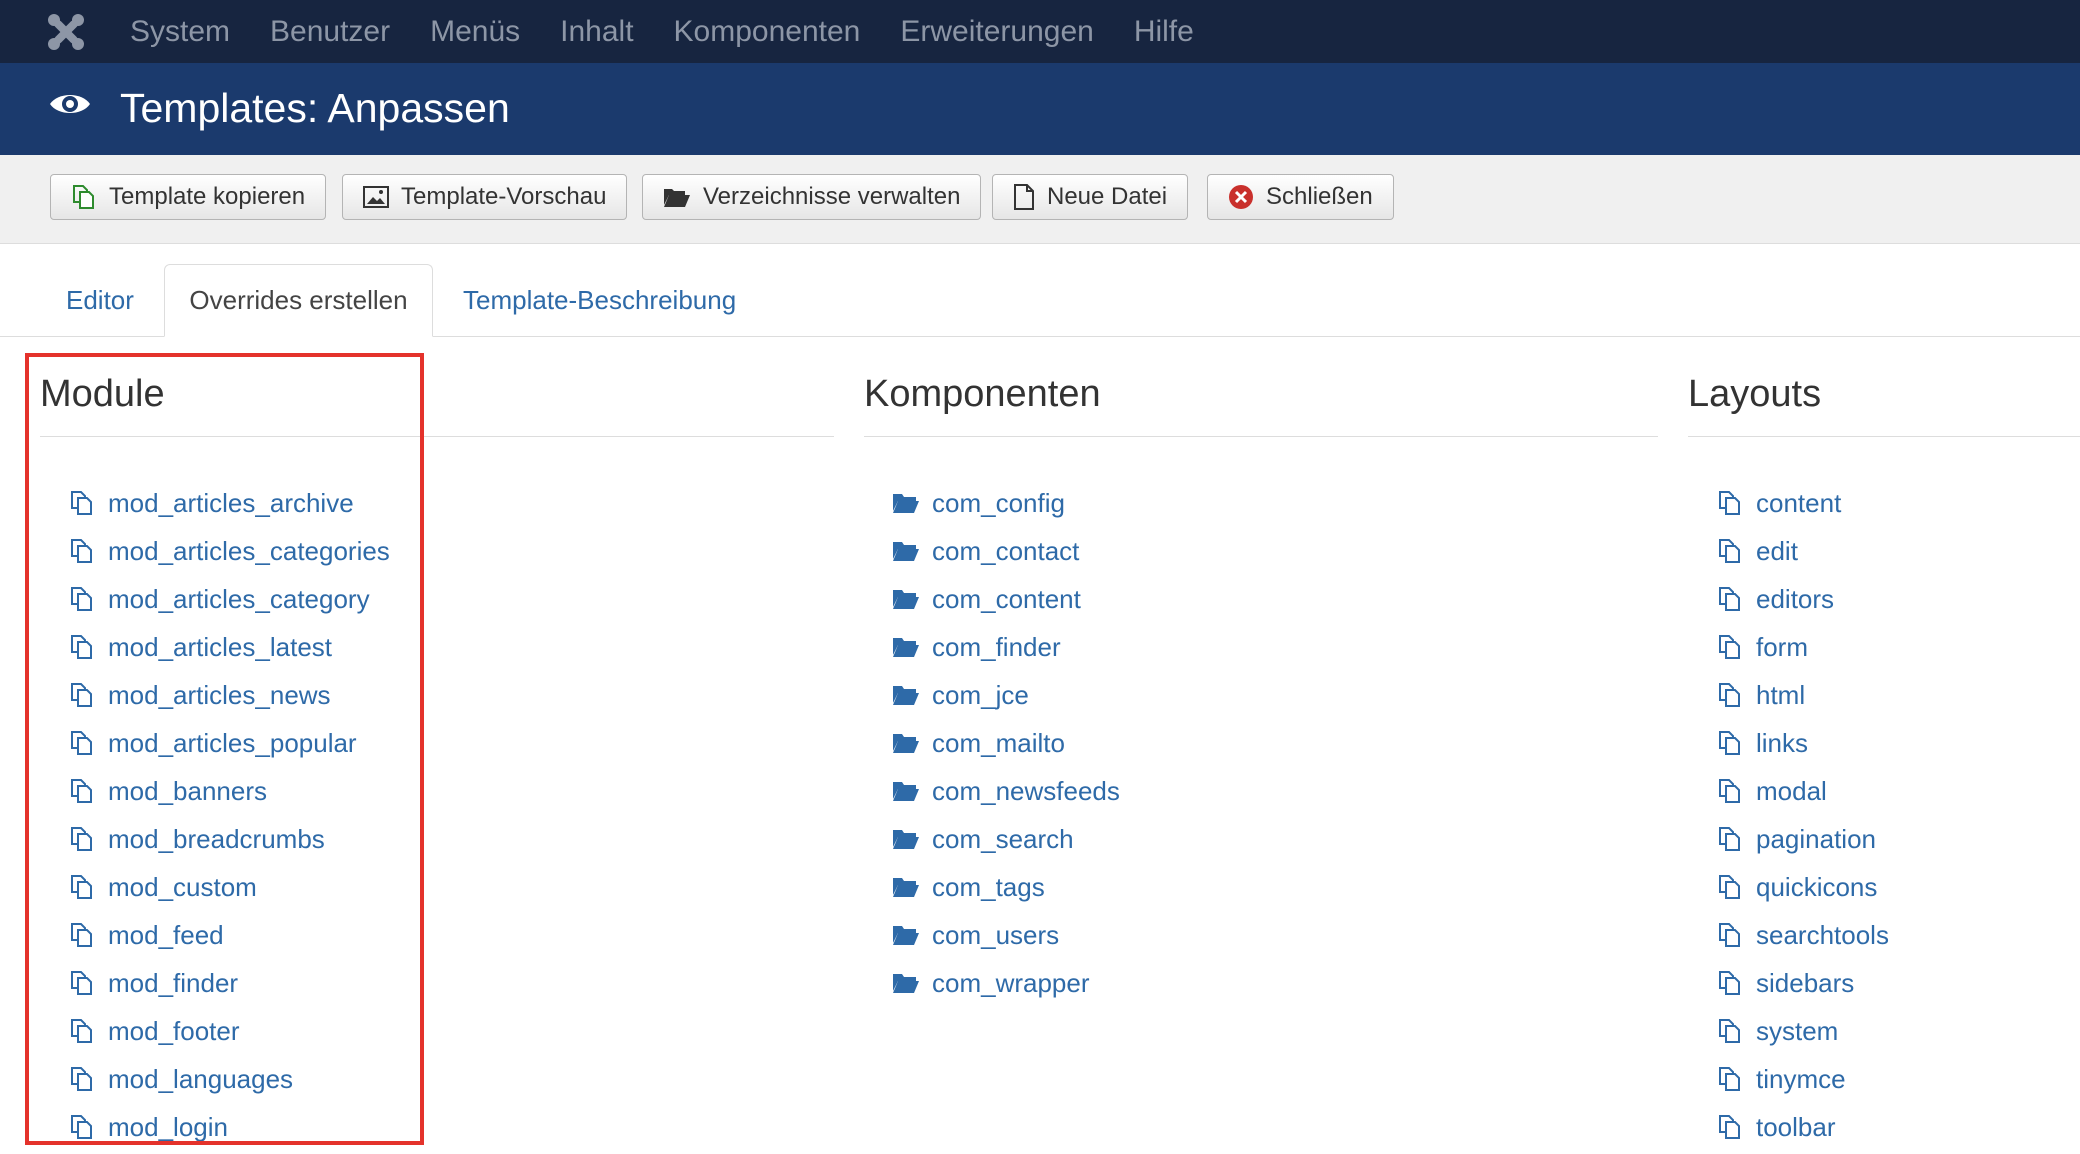 Image resolution: width=2080 pixels, height=1154 pixels. I want to click on list-item: mod_custom, so click(229, 887).